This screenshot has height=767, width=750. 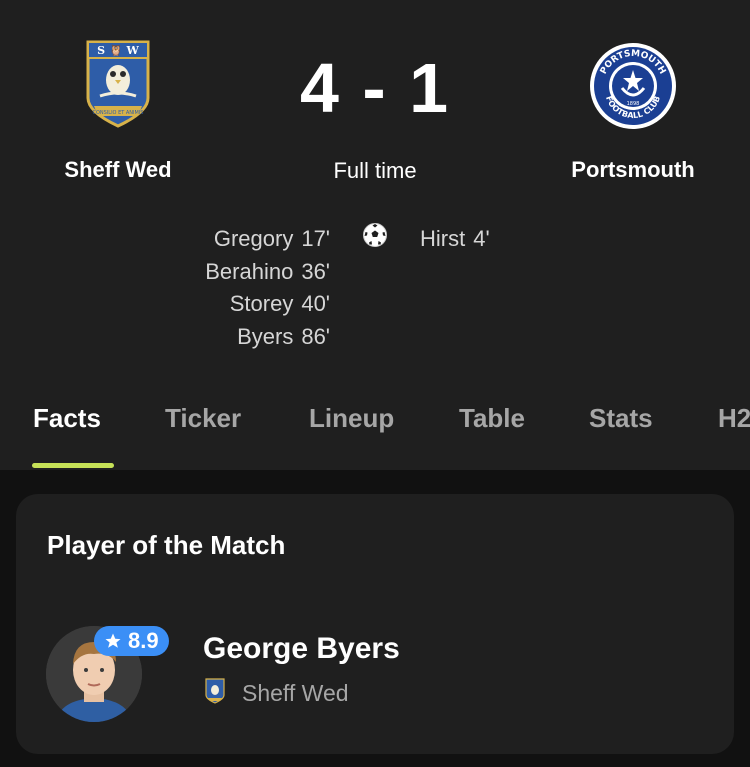 I want to click on match-status: Full time, so click(x=375, y=170).